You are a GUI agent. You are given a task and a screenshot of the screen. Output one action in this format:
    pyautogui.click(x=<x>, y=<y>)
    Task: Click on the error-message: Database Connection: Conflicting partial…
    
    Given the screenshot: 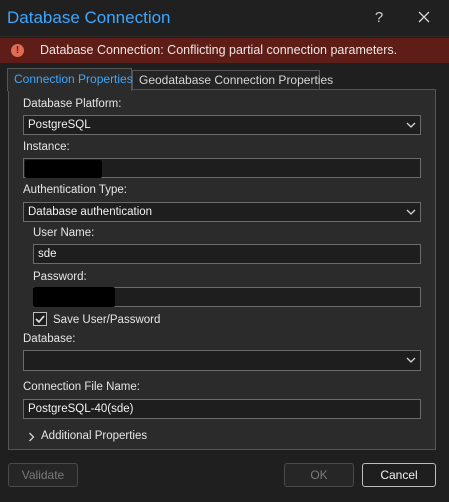 What is the action you would take?
    pyautogui.click(x=219, y=50)
    